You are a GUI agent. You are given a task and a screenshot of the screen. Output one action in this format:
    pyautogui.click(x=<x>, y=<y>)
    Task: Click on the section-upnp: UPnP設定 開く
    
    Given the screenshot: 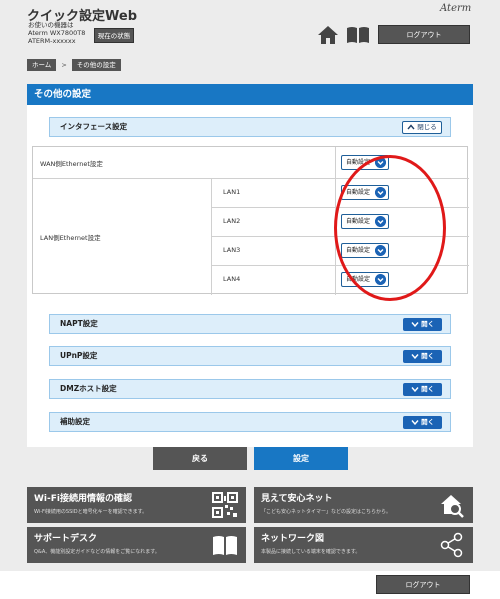 What is the action you would take?
    pyautogui.click(x=250, y=356)
    